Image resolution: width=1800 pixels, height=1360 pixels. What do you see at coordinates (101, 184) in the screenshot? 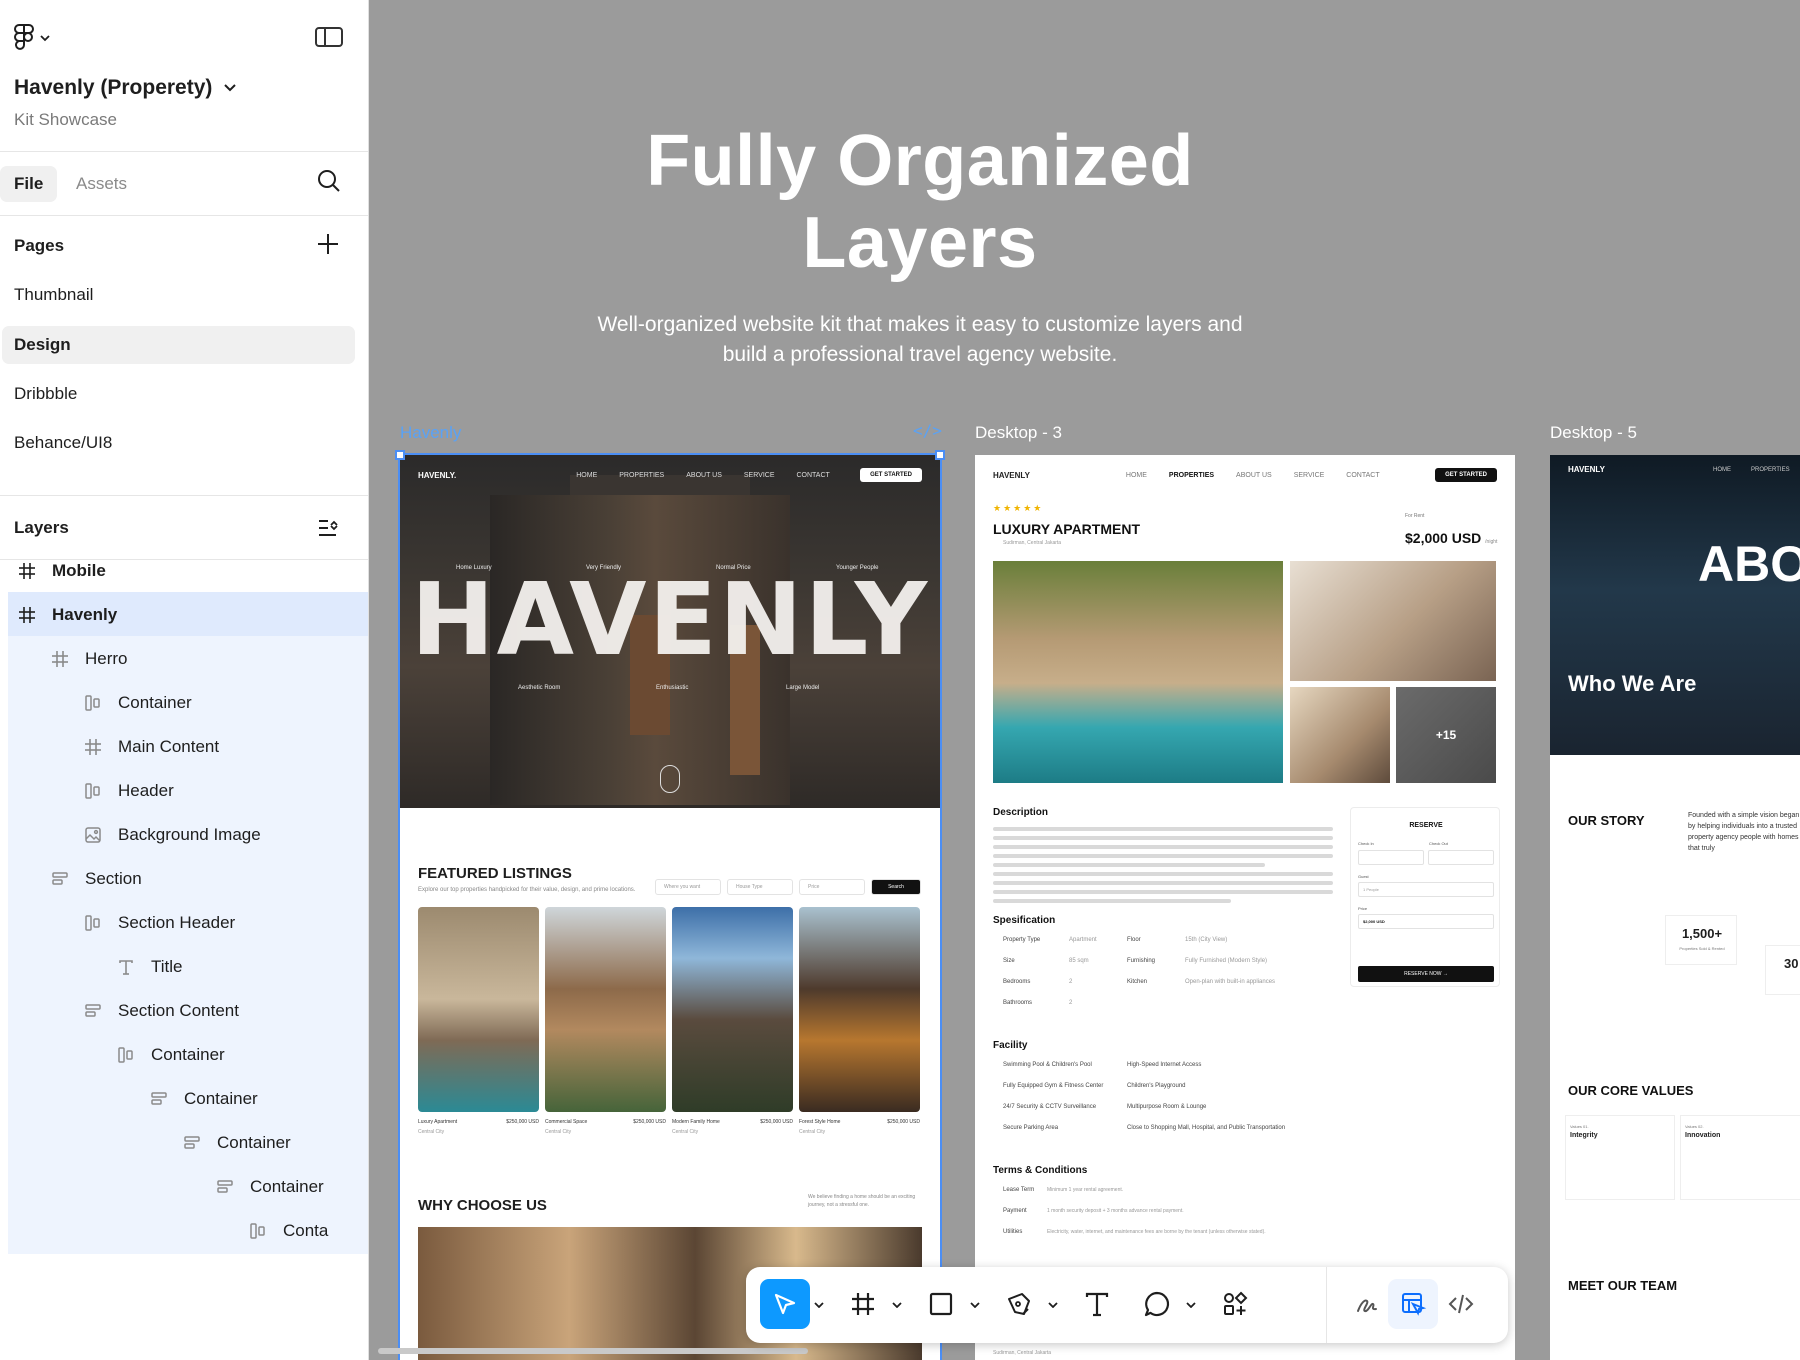
I see `tab-assets: Assets` at bounding box center [101, 184].